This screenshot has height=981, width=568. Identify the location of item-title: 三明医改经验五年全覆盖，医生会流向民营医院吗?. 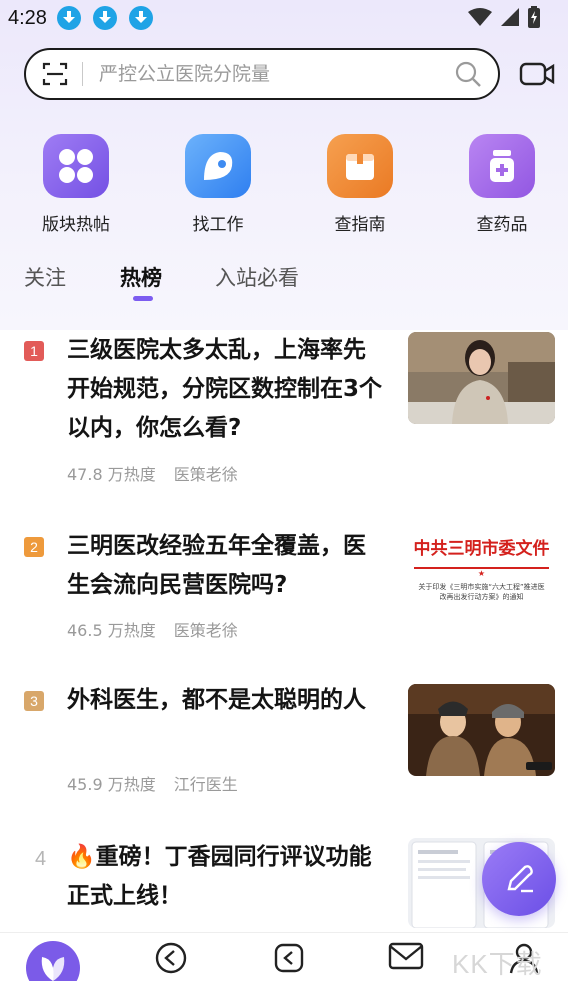
(227, 566).